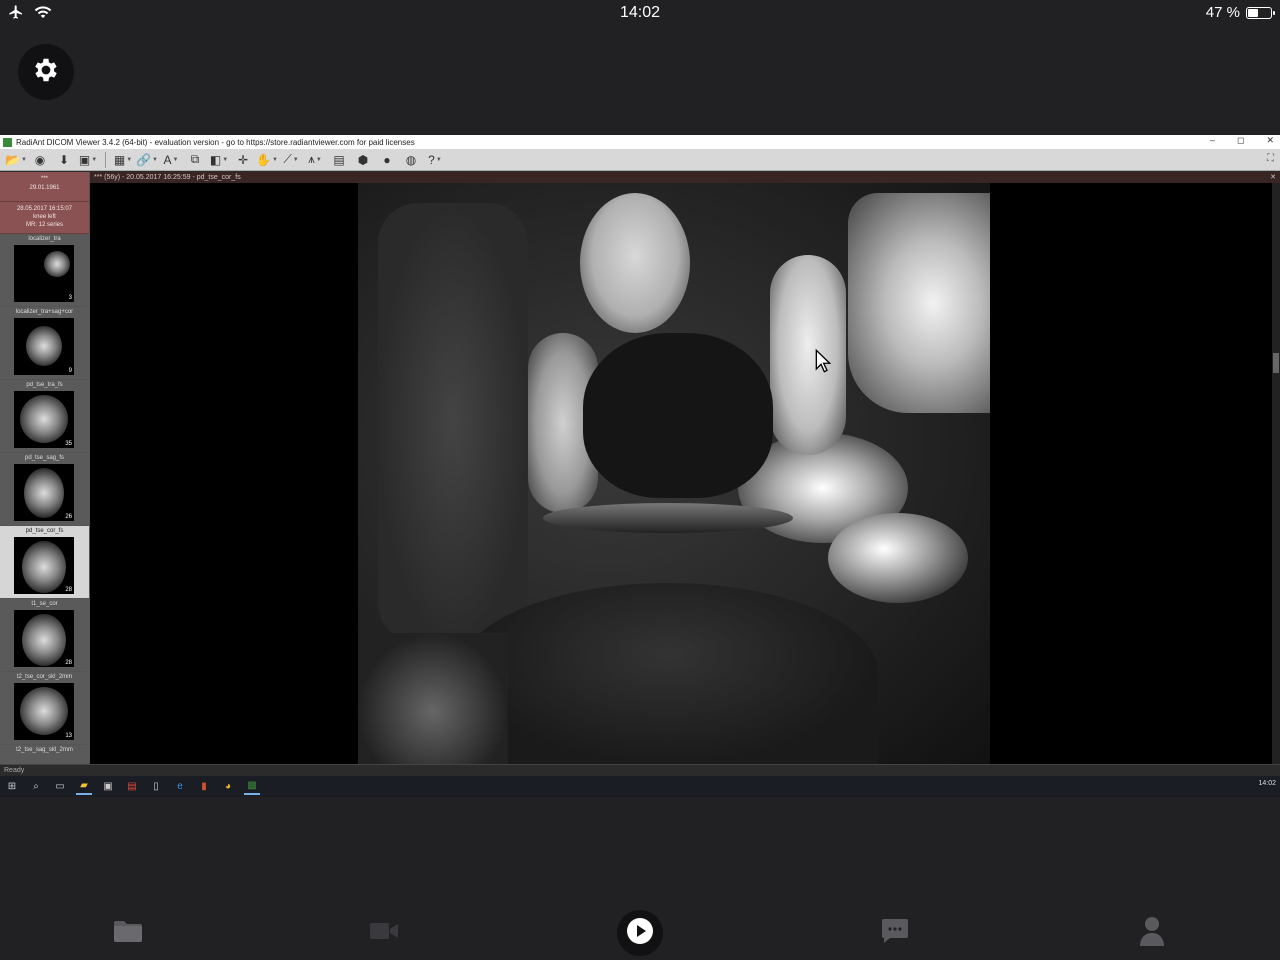 This screenshot has width=1280, height=960. I want to click on clock: 14:02, so click(640, 12).